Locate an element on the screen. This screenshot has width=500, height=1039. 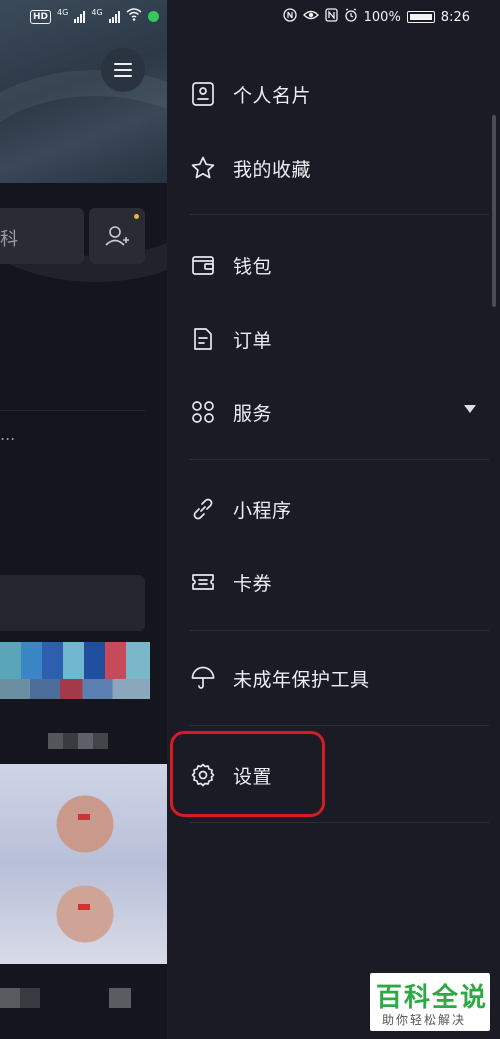
menu-item-label: 未成年保护工具 is located at coordinates (301, 679).